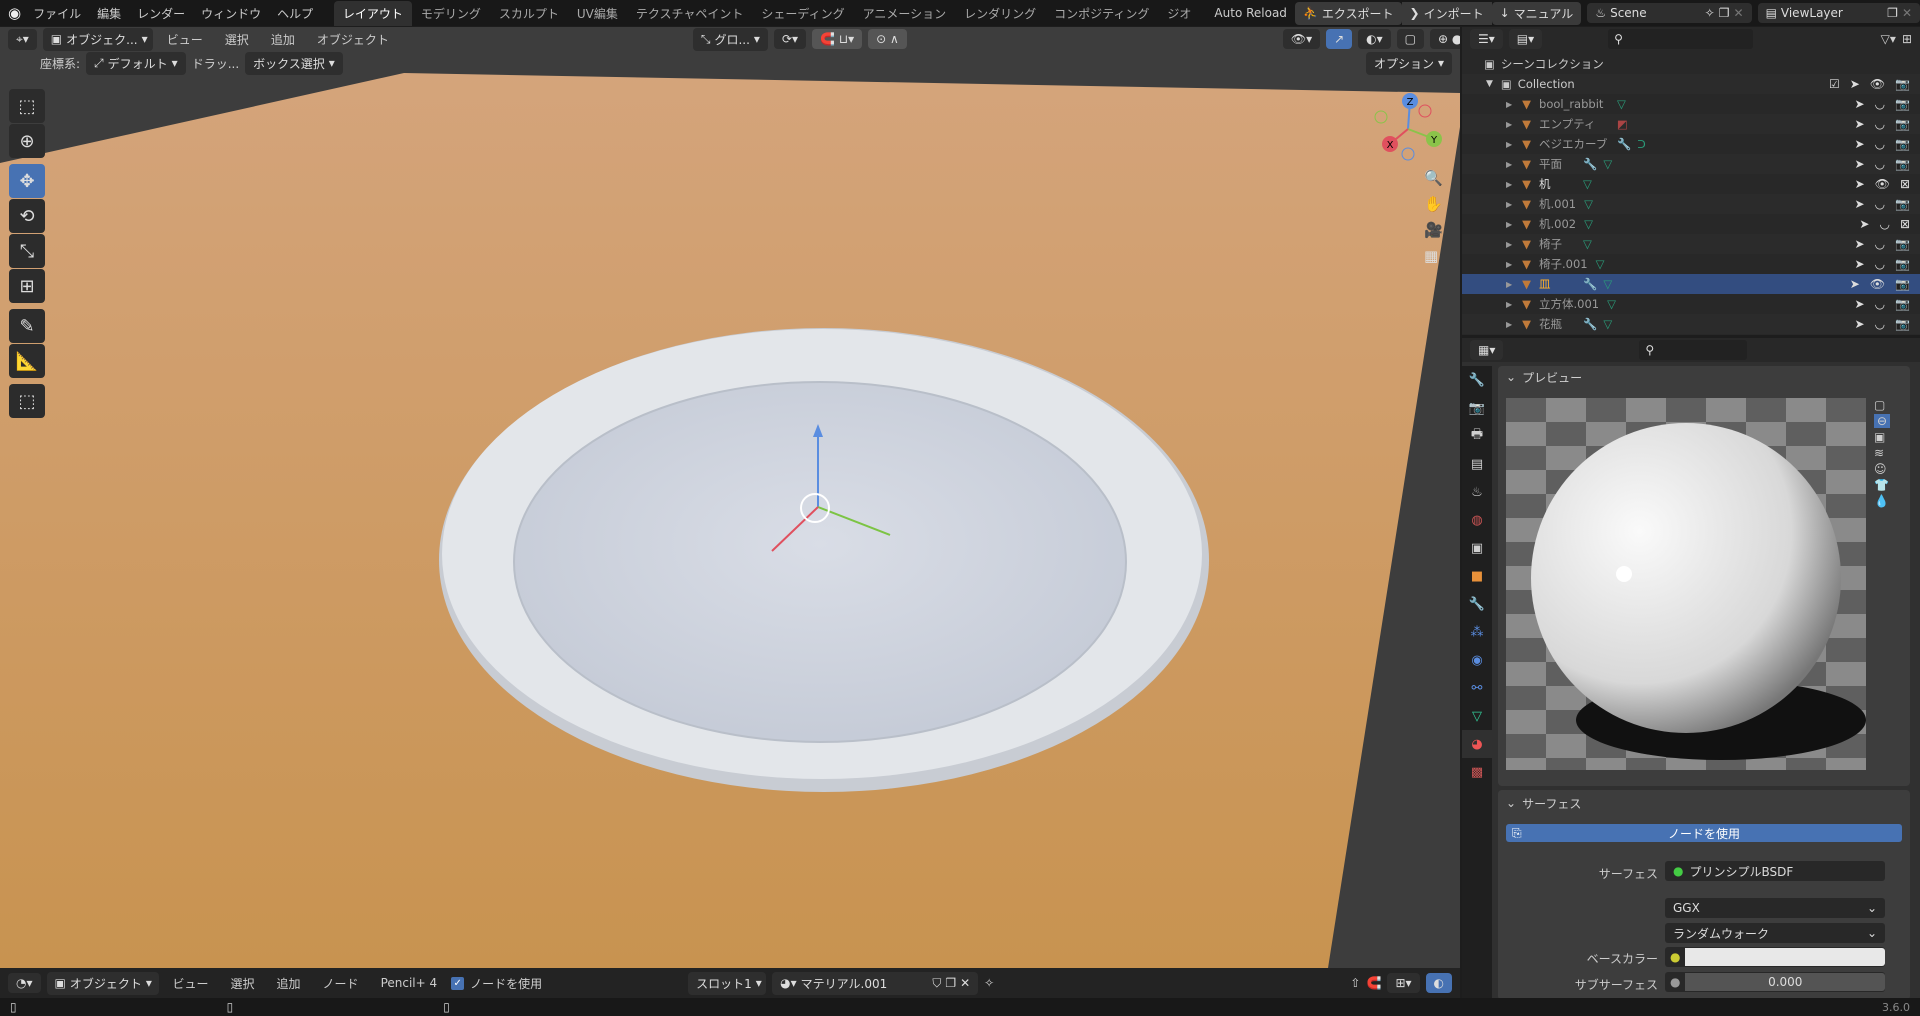 This screenshot has width=1920, height=1016. Describe the element at coordinates (161, 13) in the screenshot. I see `menu-render: レンダー` at that location.